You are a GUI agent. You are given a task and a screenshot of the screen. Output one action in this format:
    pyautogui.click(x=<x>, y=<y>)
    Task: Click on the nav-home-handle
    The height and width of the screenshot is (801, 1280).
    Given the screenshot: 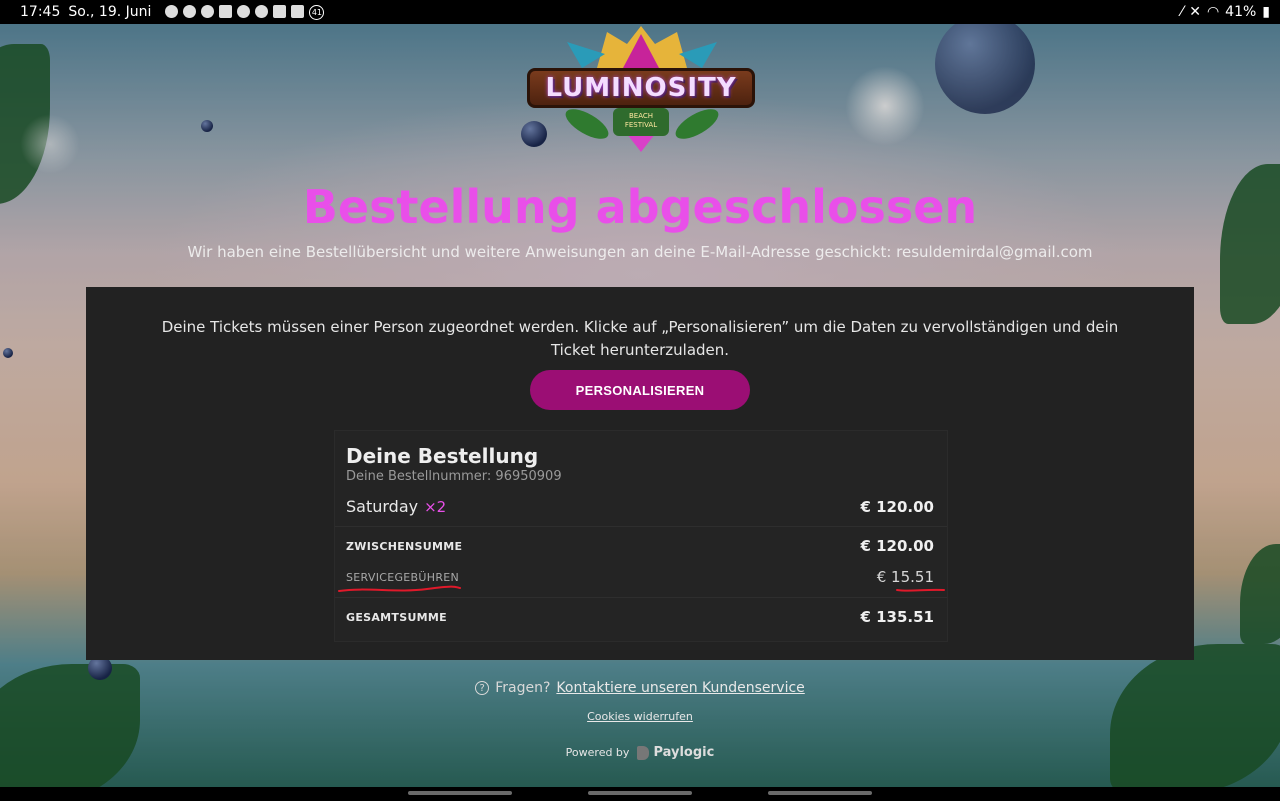 What is the action you would take?
    pyautogui.click(x=640, y=793)
    